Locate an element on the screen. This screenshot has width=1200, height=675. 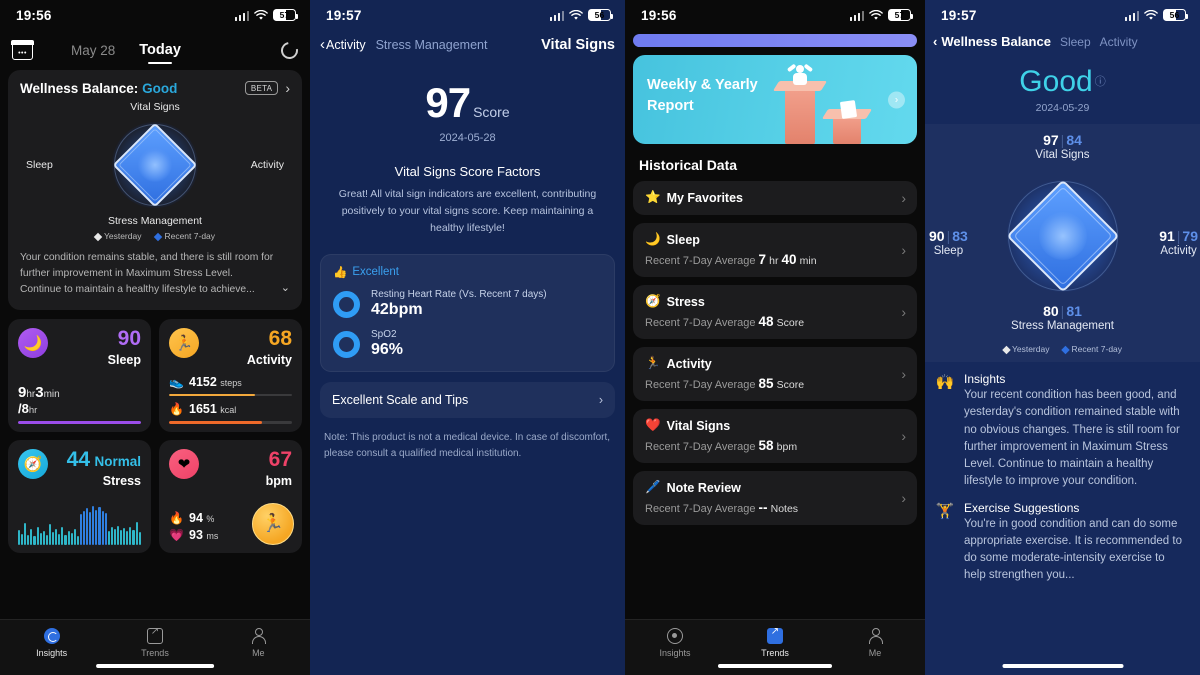
tab-insights-label: Insights is located at coordinates (52, 653).